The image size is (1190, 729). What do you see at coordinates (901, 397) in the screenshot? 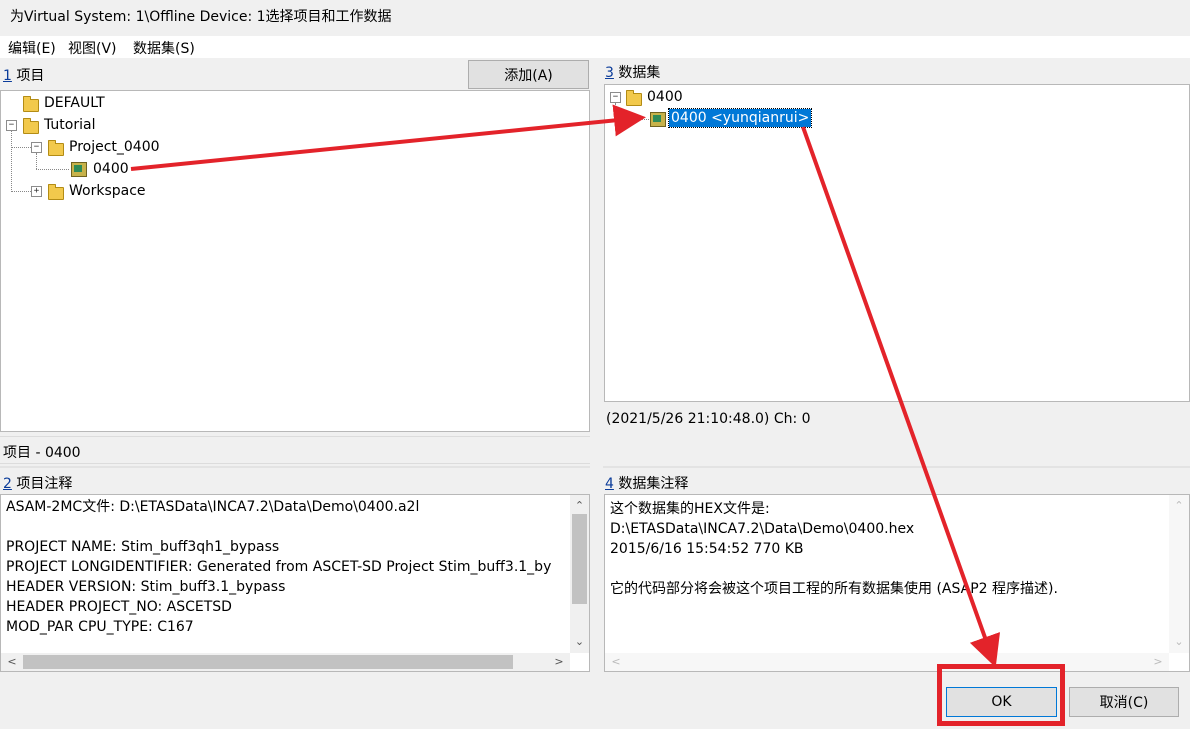
I see `arrow-to-ok` at bounding box center [901, 397].